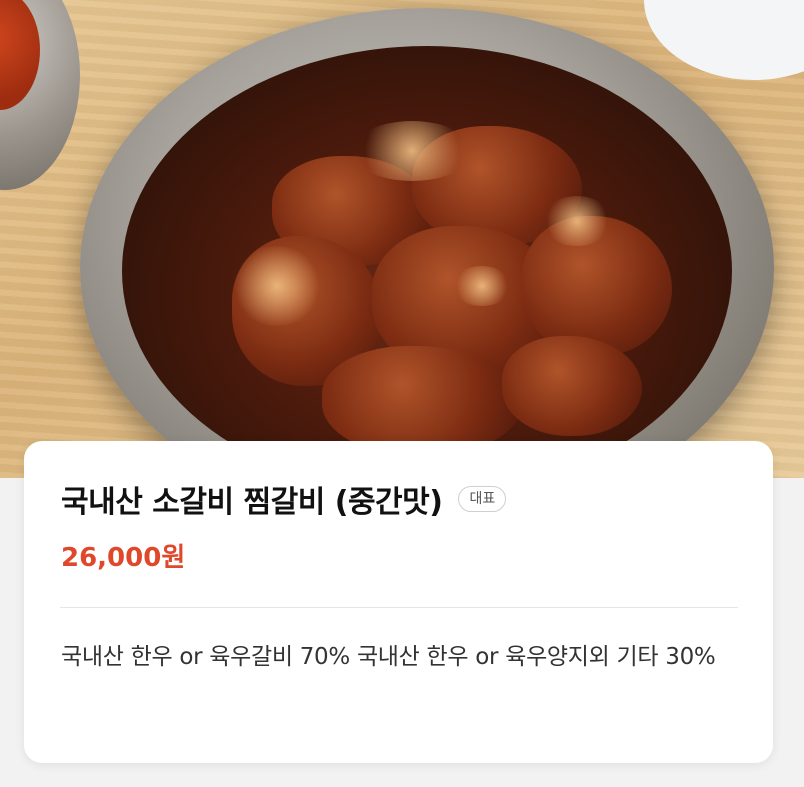 Image resolution: width=804 pixels, height=787 pixels. I want to click on title-row: 국내산 소갈비 찜갈비 (중간맛) 대표, so click(284, 499).